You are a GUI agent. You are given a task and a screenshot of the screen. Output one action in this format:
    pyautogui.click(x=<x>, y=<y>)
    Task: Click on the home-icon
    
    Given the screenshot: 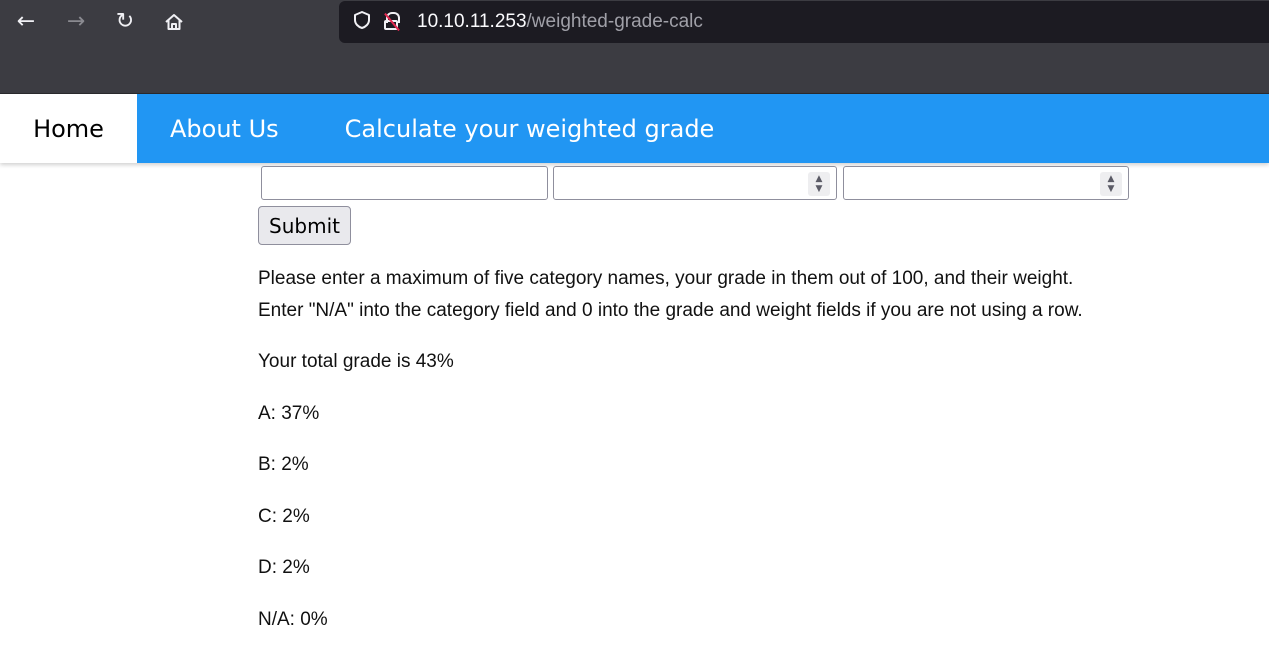 What is the action you would take?
    pyautogui.click(x=174, y=22)
    